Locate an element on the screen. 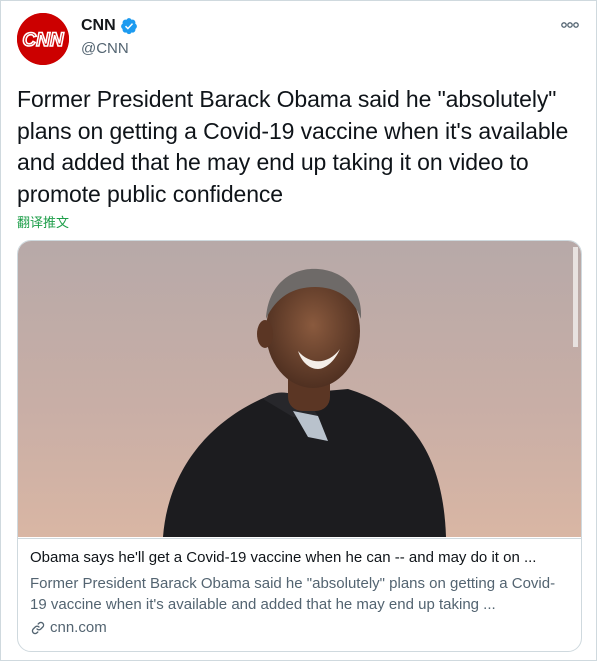 Image resolution: width=597 pixels, height=661 pixels. card-domain: cnn.com is located at coordinates (68, 627).